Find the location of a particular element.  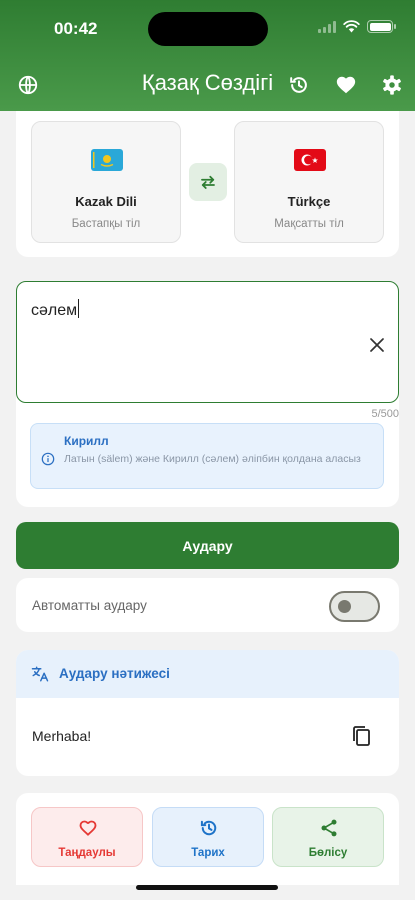

history-action-button: Тарих is located at coordinates (208, 837).